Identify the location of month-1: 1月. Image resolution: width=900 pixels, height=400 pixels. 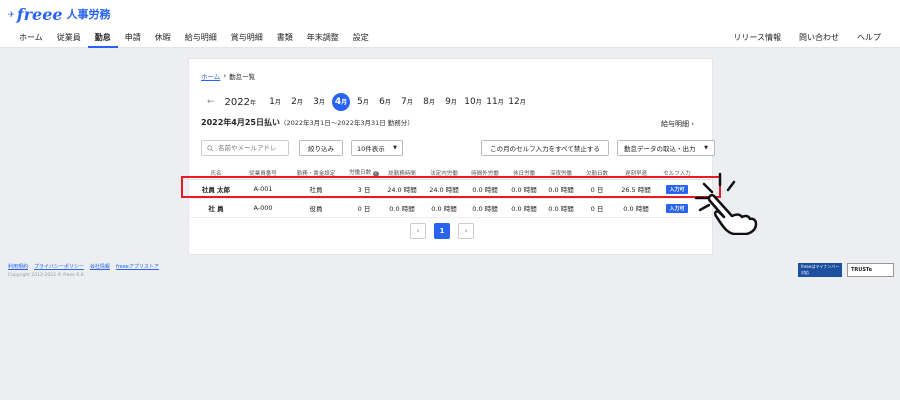
(275, 102).